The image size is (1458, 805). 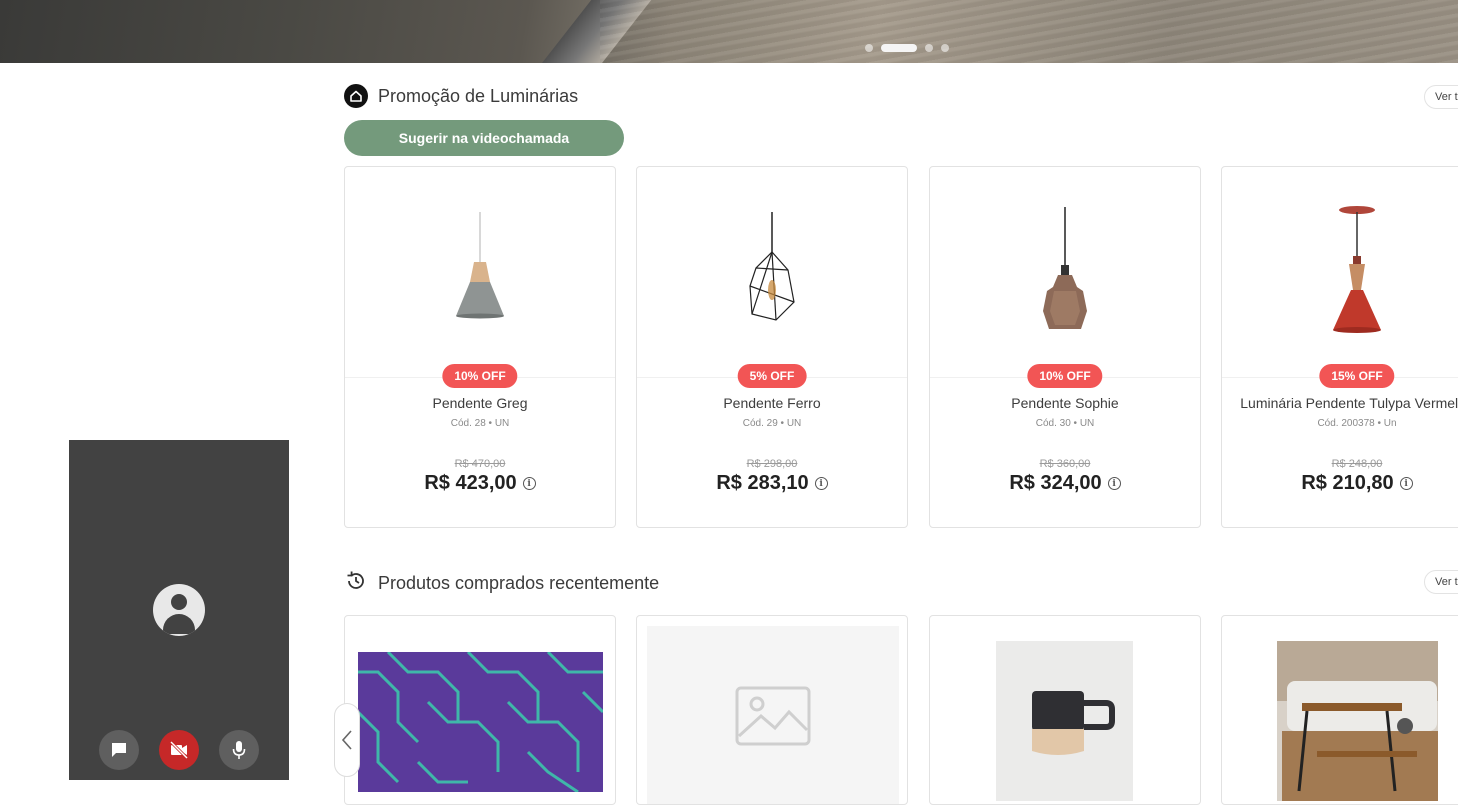 I want to click on camera-off-icon, so click(x=179, y=750).